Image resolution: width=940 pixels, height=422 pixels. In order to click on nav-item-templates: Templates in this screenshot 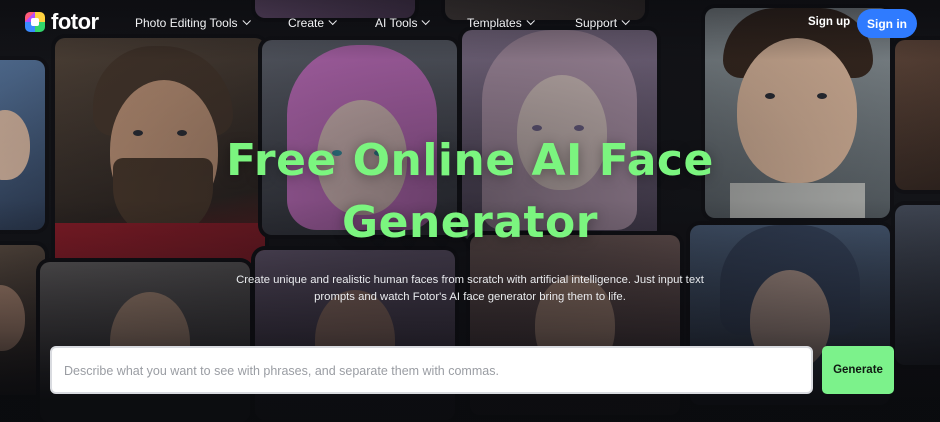, I will do `click(501, 23)`.